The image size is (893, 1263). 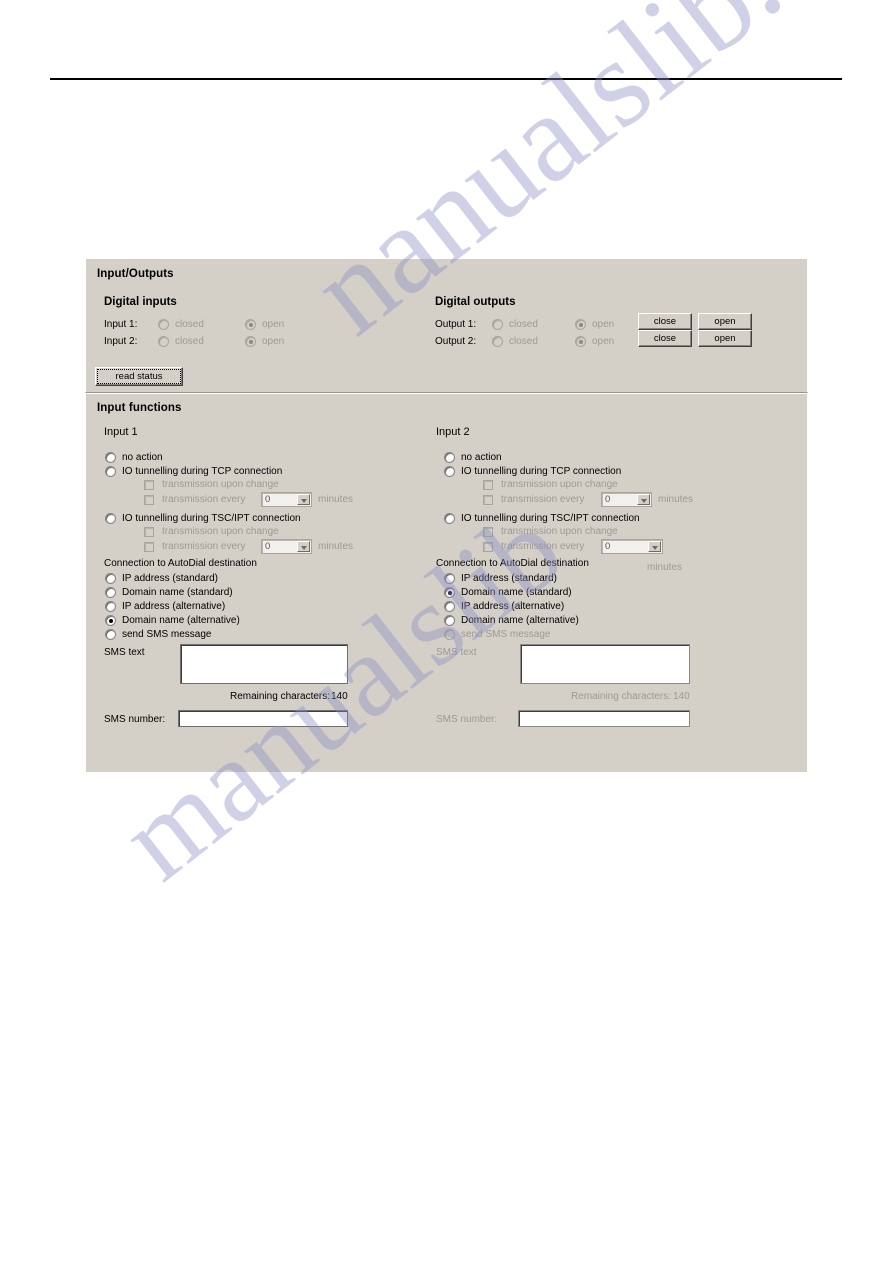 I want to click on input-2-autodial-domain-alternative-radio, so click(x=449, y=620).